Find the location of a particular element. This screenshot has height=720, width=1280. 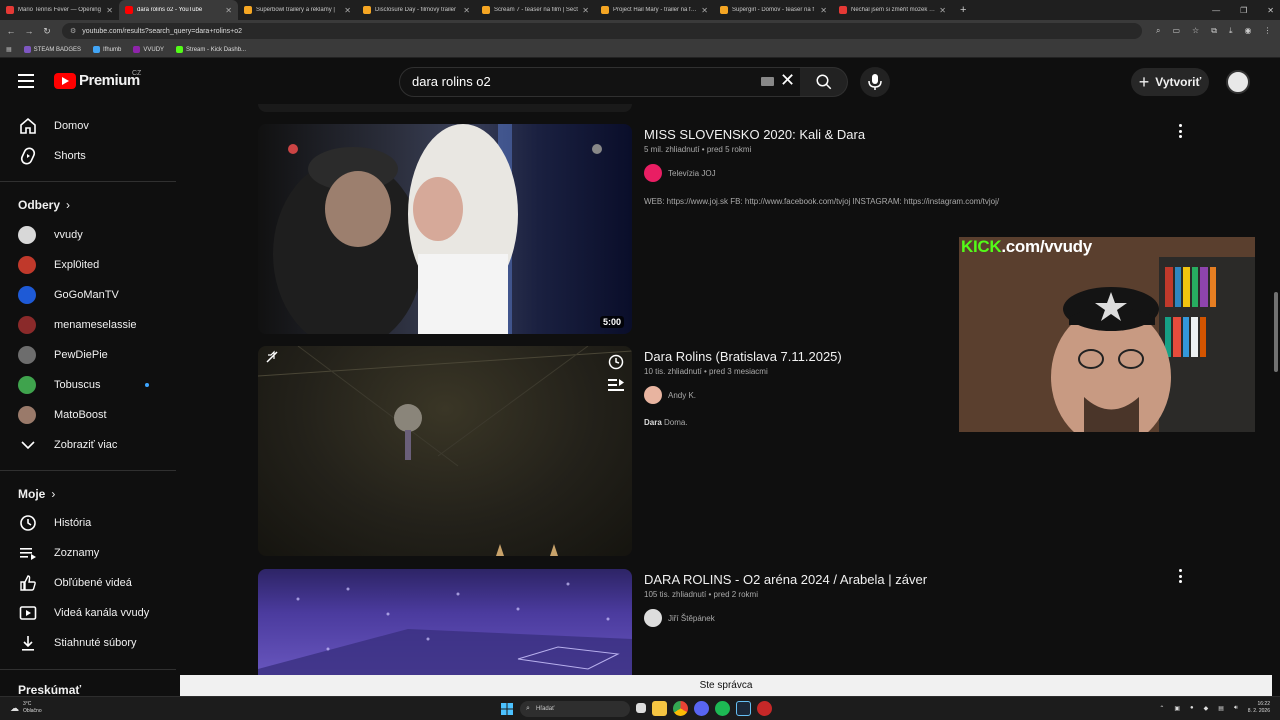

mute-icon is located at coordinates (272, 357).